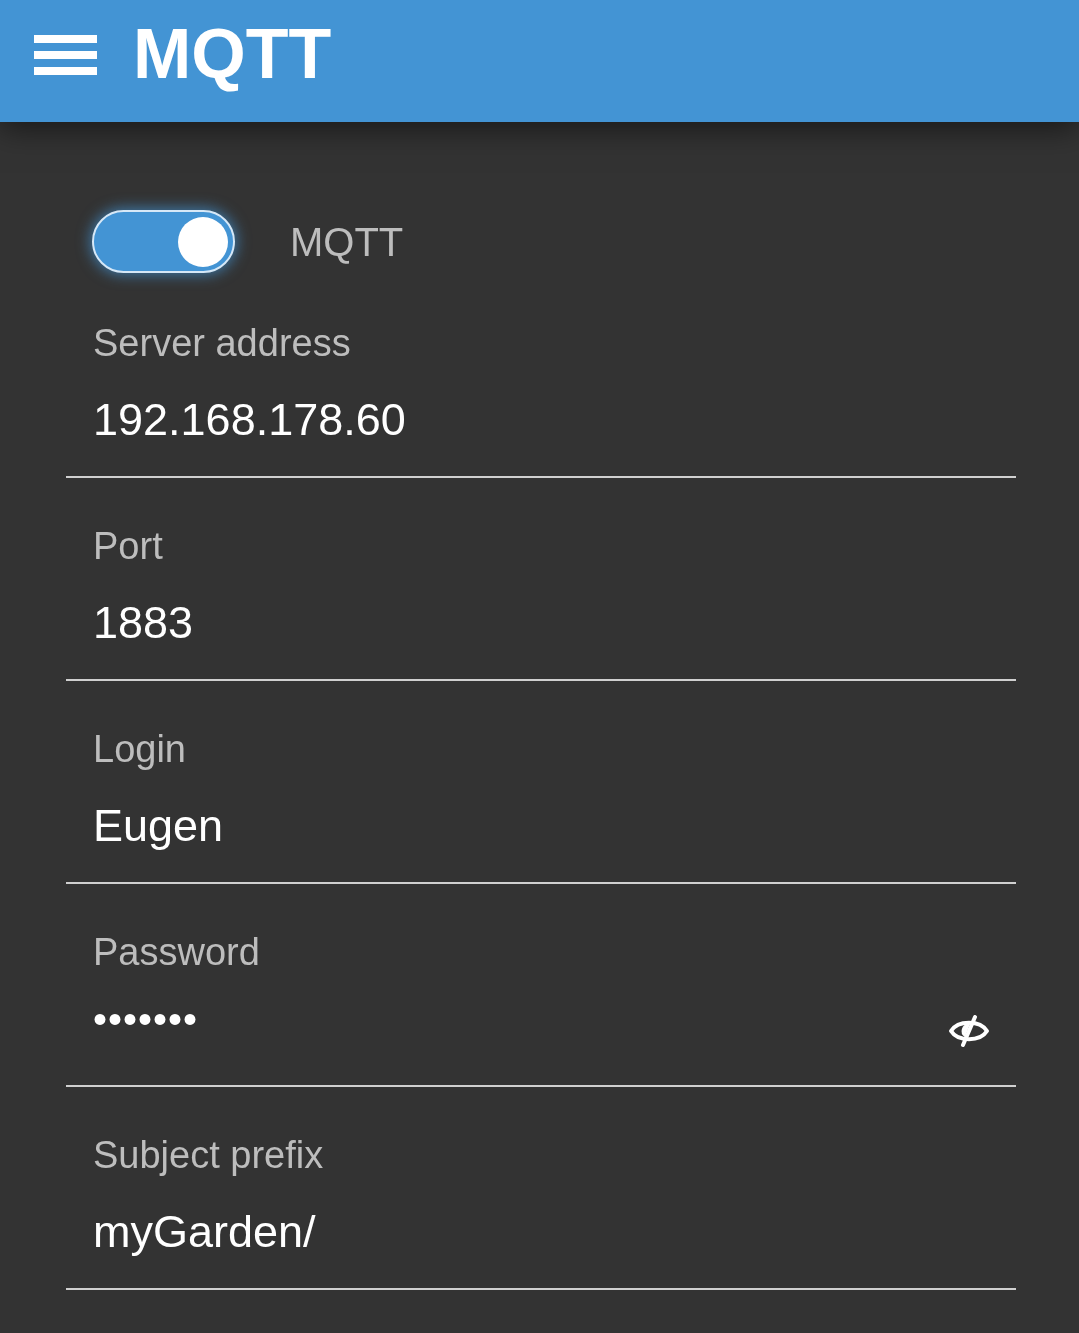 The width and height of the screenshot is (1079, 1333). What do you see at coordinates (176, 952) in the screenshot?
I see `field-label: Password` at bounding box center [176, 952].